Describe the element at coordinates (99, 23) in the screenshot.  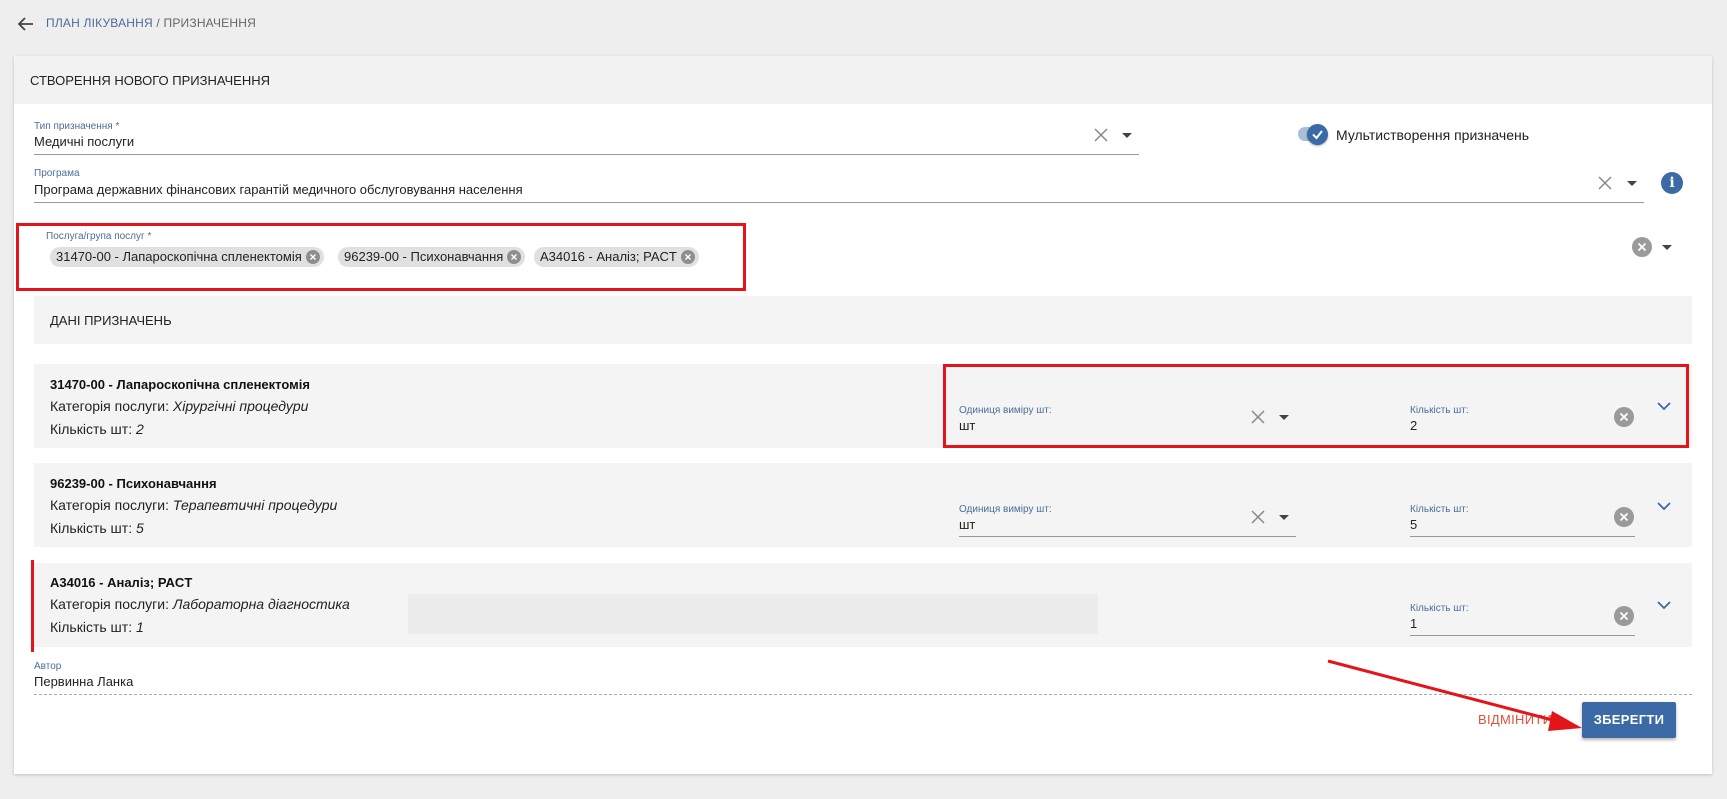
I see `breadcrumb-parent-link: ПЛАН ЛІКУВАННЯ` at that location.